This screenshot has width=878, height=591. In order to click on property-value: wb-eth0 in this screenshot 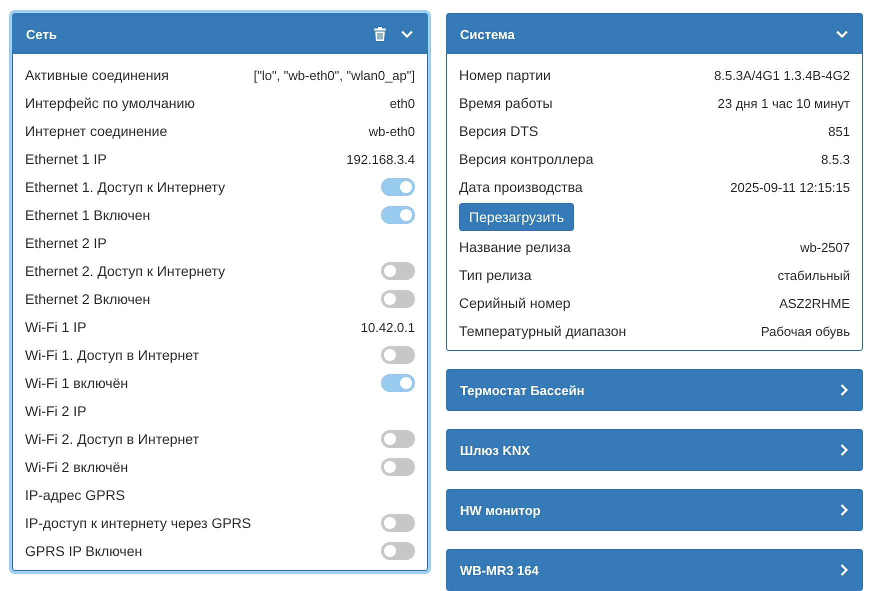, I will do `click(391, 131)`.